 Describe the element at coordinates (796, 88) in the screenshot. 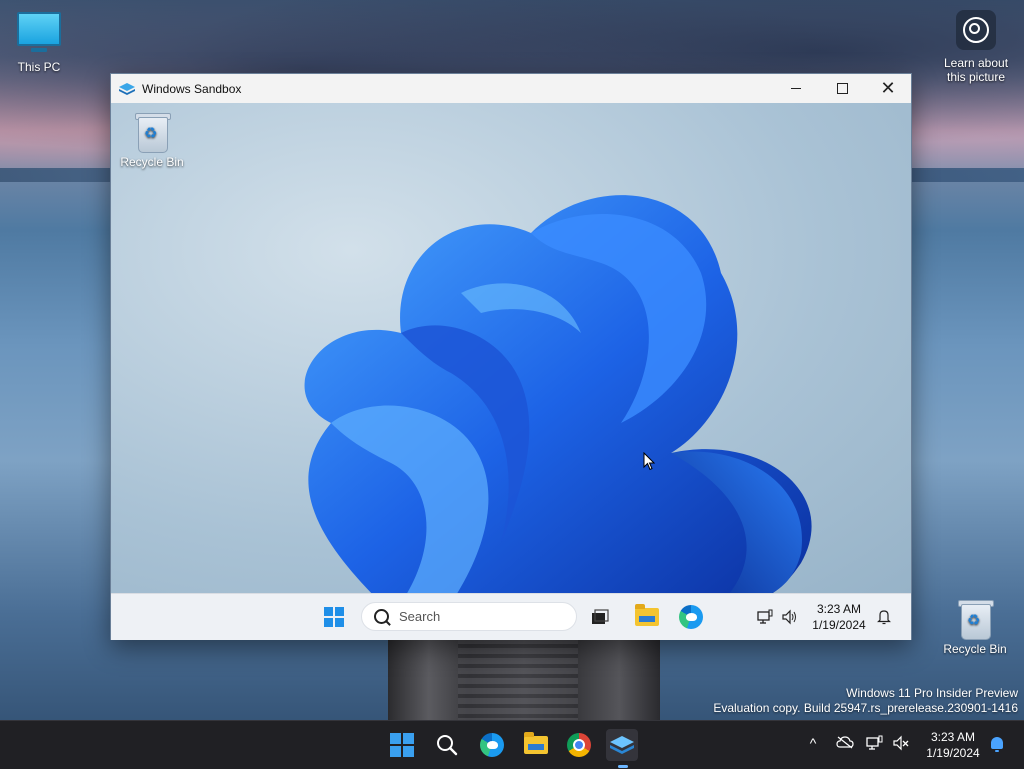

I see `minimize-button` at that location.